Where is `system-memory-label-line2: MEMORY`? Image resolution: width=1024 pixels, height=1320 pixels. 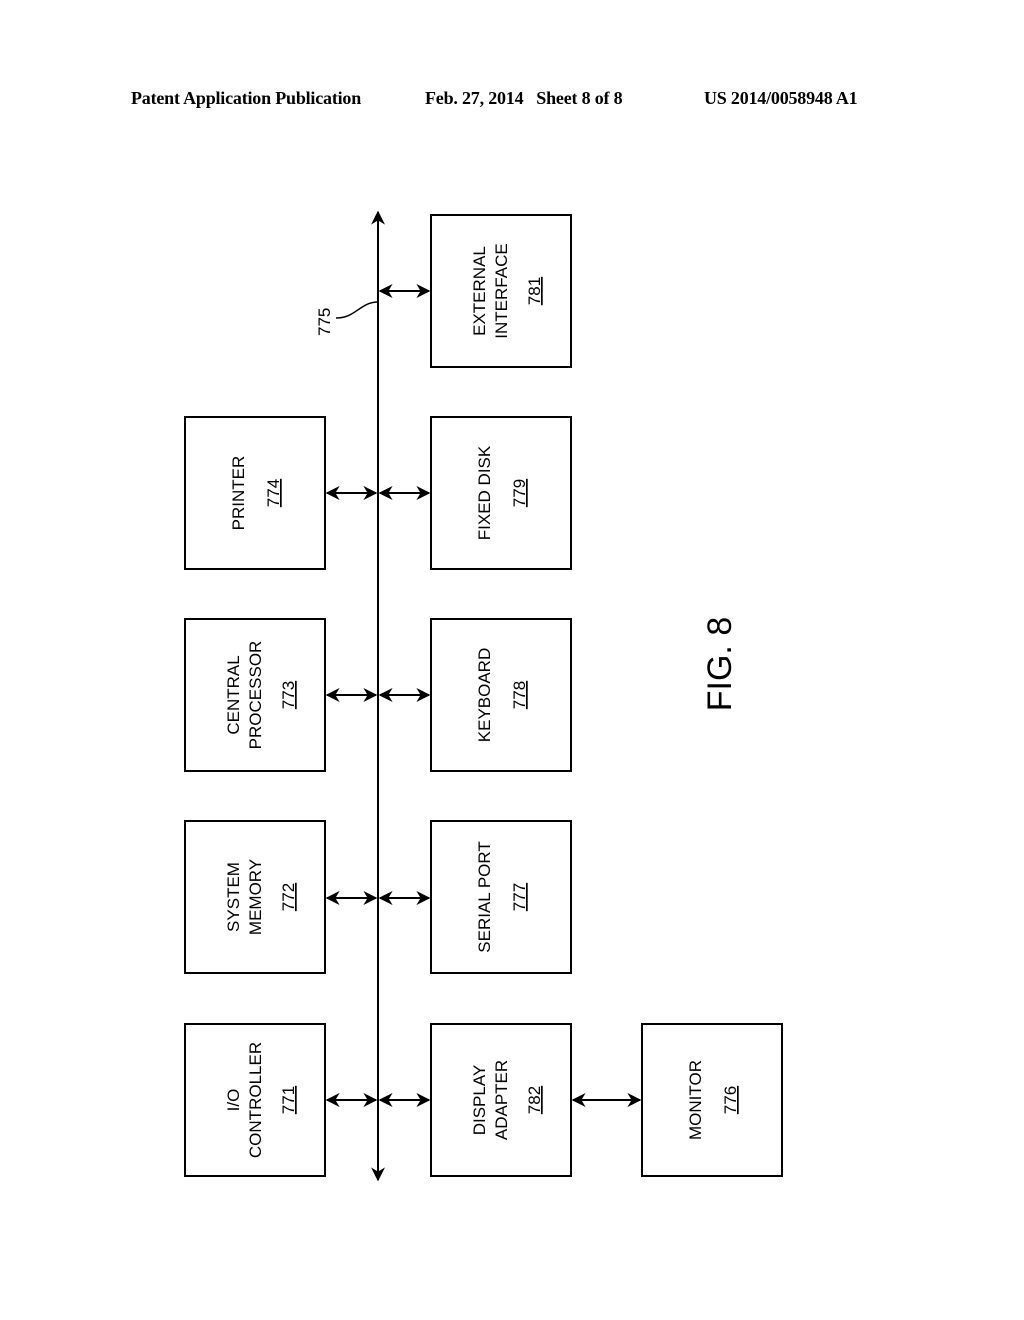
system-memory-label-line2: MEMORY is located at coordinates (255, 897).